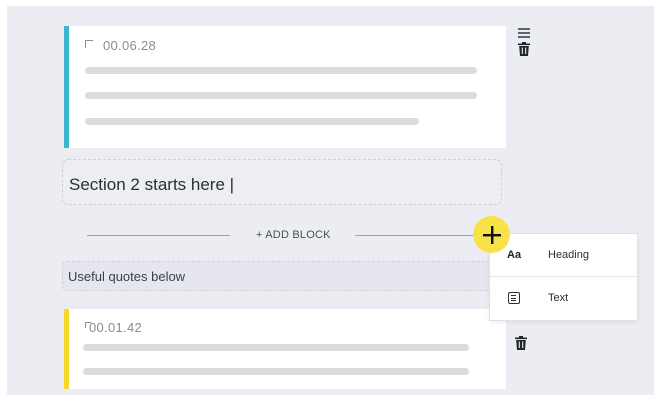  I want to click on timestamp-marker-icon, so click(89, 44).